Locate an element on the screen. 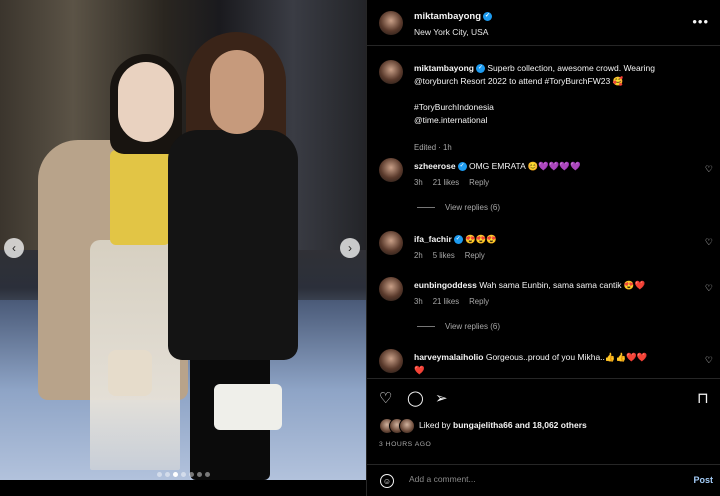 This screenshot has height=496, width=720. comment-text: Wah sama Eunbin, sama sama cantik 😍❤️ is located at coordinates (562, 285).